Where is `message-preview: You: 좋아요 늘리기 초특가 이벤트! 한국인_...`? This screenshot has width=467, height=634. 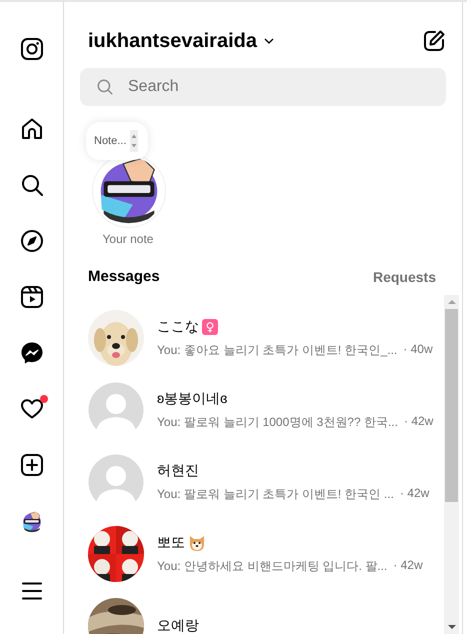
message-preview: You: 좋아요 늘리기 초특가 이벤트! 한국인_... is located at coordinates (277, 350).